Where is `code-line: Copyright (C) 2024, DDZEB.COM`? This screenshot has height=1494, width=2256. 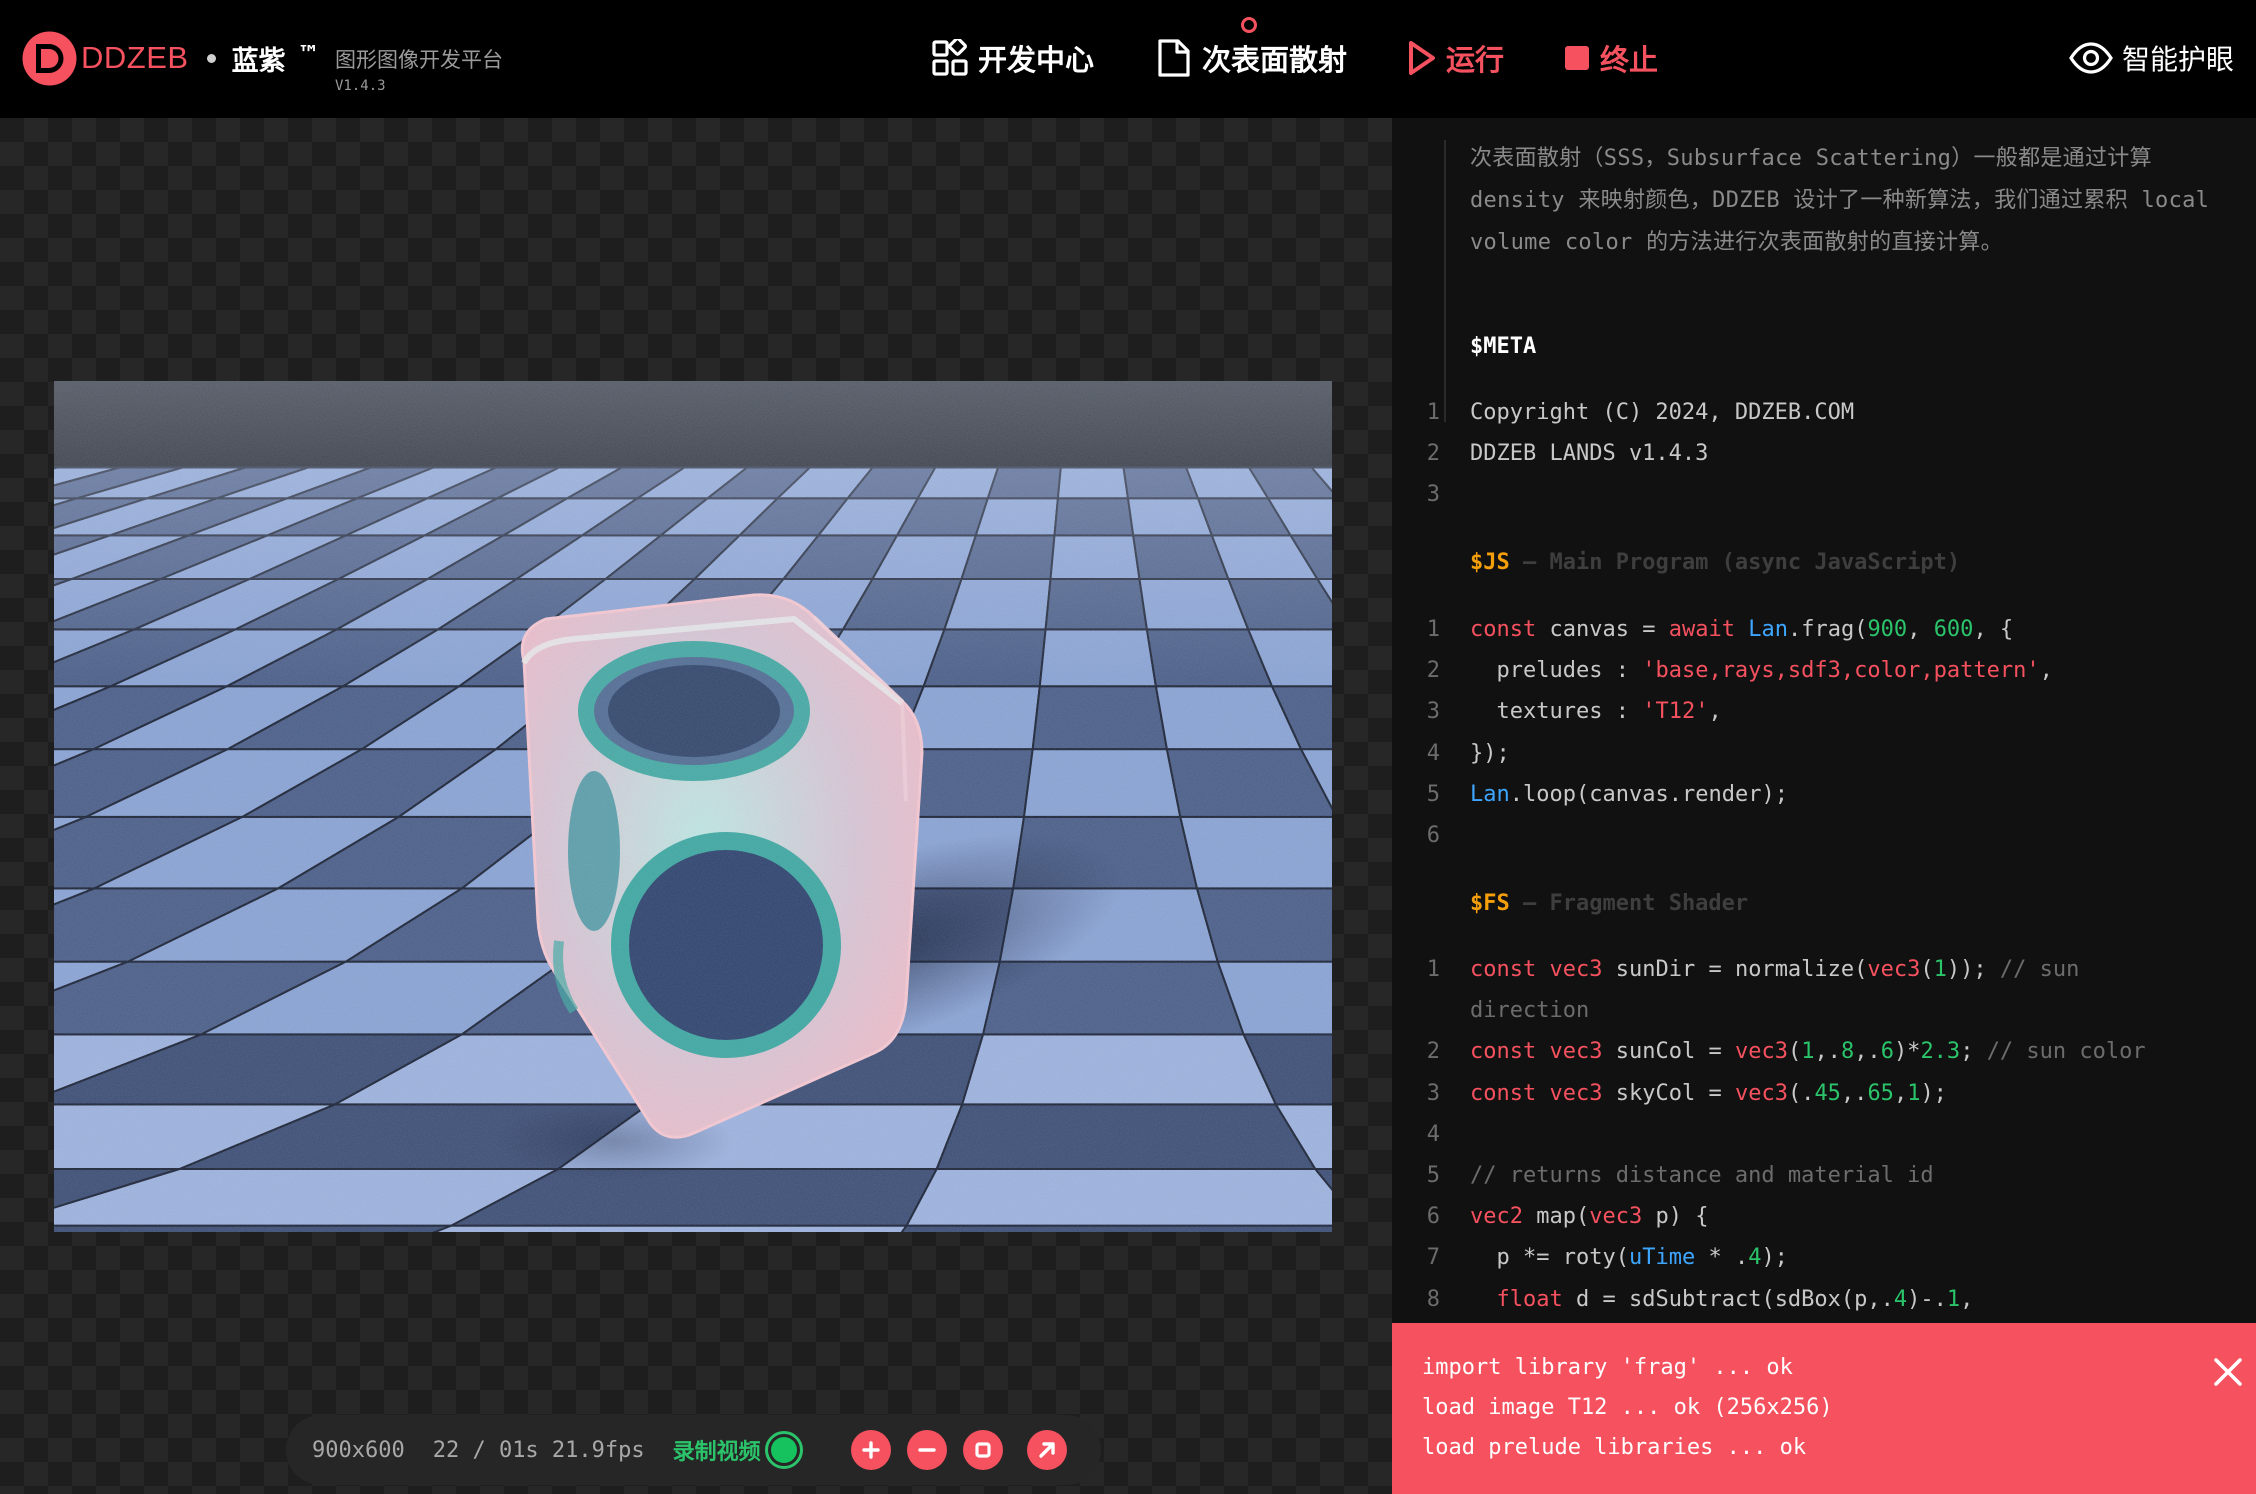 code-line: Copyright (C) 2024, DDZEB.COM is located at coordinates (1662, 412).